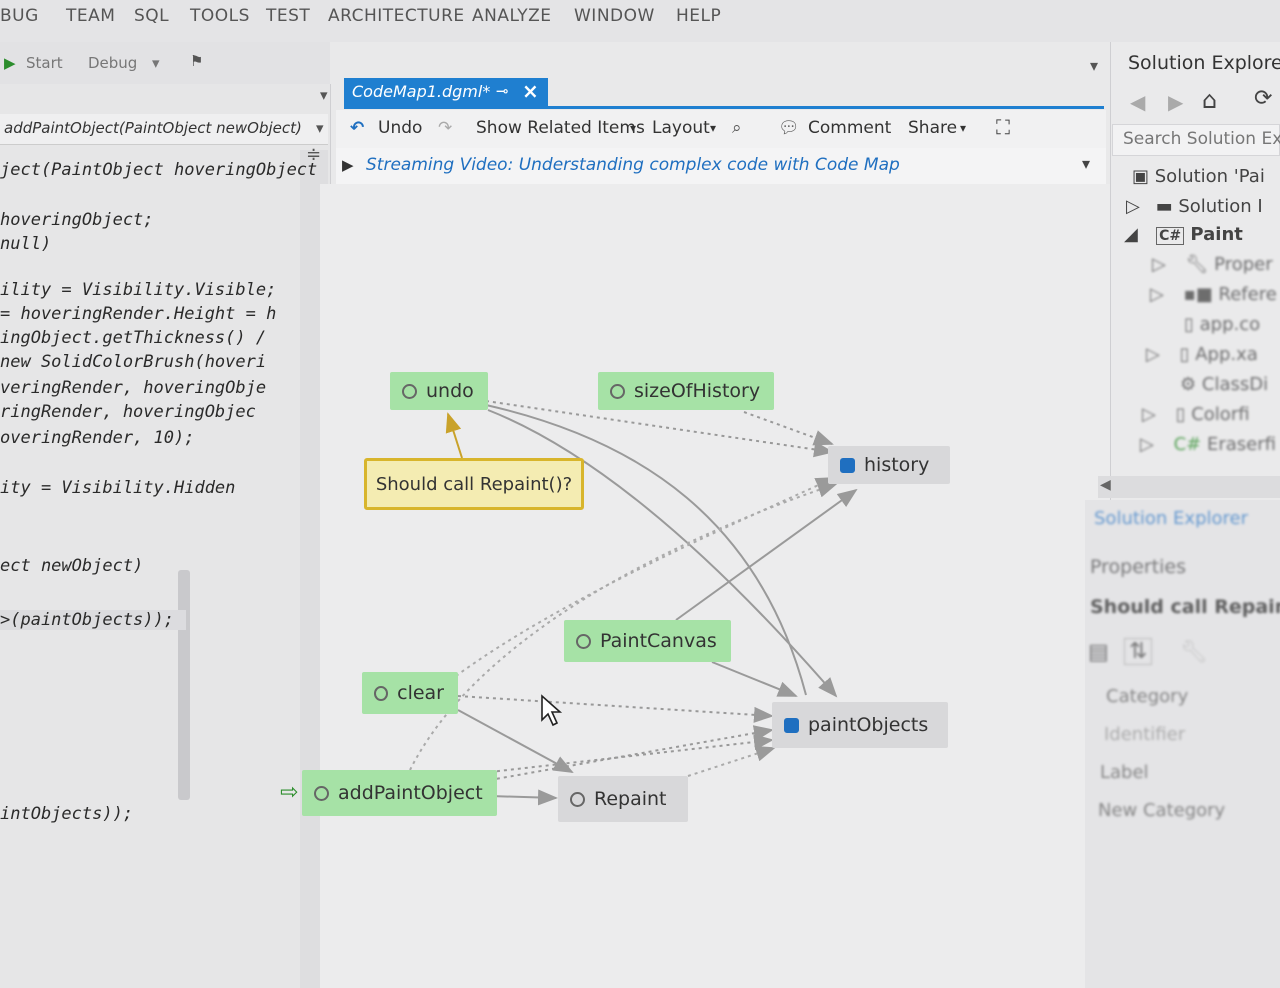 The width and height of the screenshot is (1280, 988). I want to click on class-diagram-icon: ⚙, so click(1188, 384).